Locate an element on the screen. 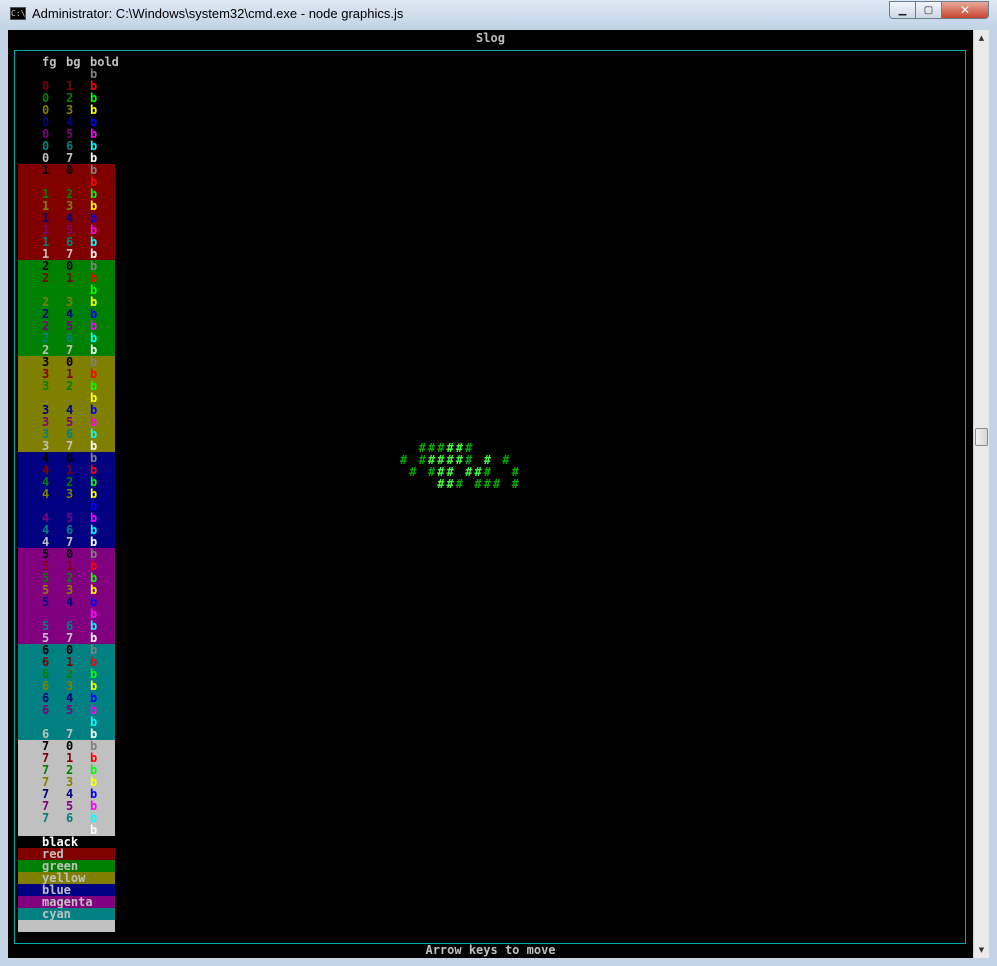 Image resolution: width=997 pixels, height=966 pixels. header-bg: bg is located at coordinates (73, 62).